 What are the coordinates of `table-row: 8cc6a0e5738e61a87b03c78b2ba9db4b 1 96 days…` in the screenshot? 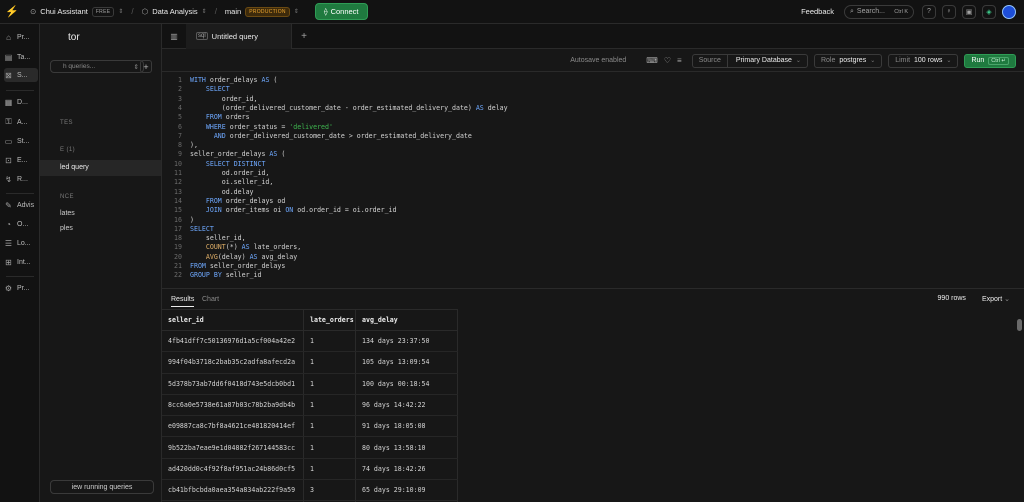 It's located at (310, 405).